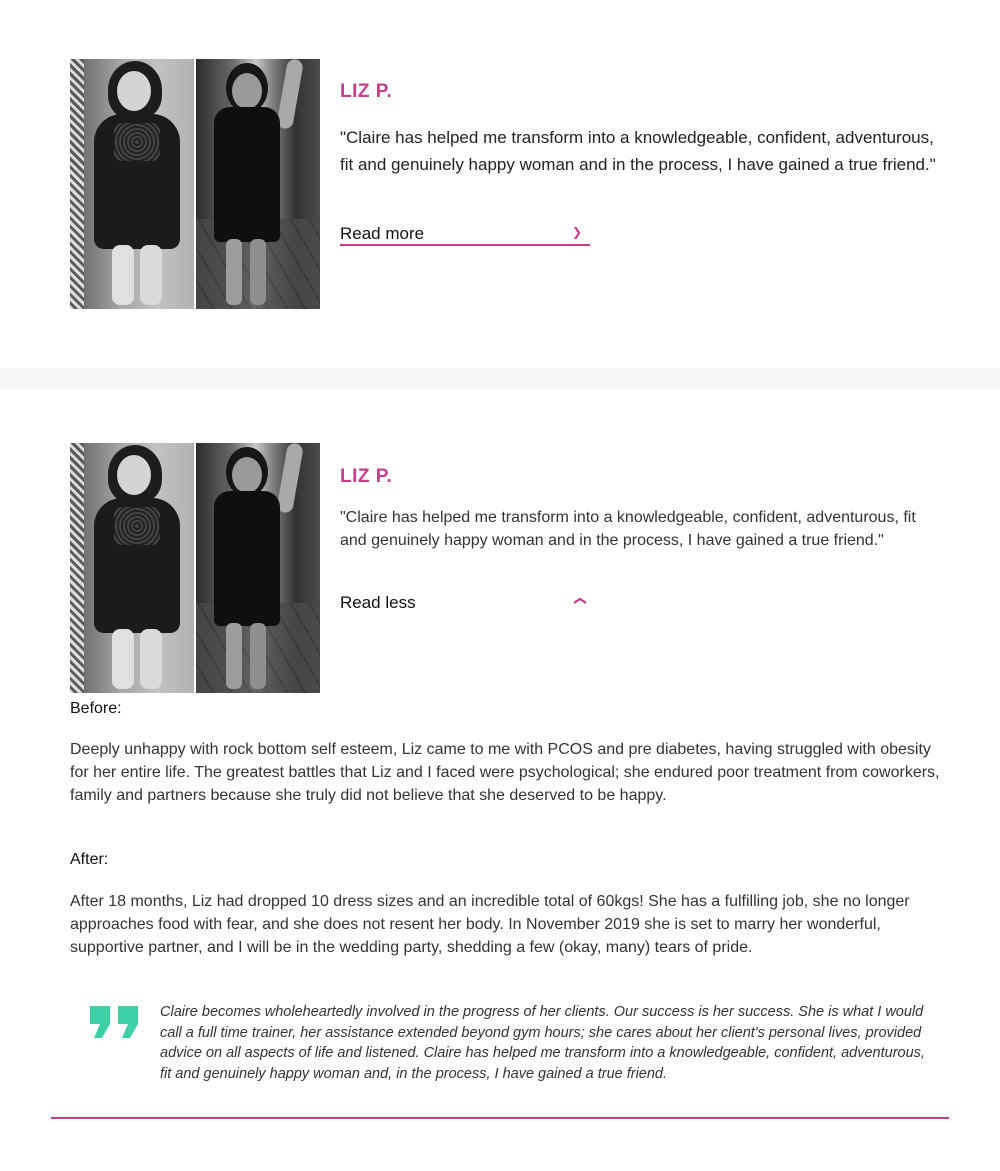 The width and height of the screenshot is (1000, 1171). What do you see at coordinates (114, 1022) in the screenshot?
I see `quote-icon` at bounding box center [114, 1022].